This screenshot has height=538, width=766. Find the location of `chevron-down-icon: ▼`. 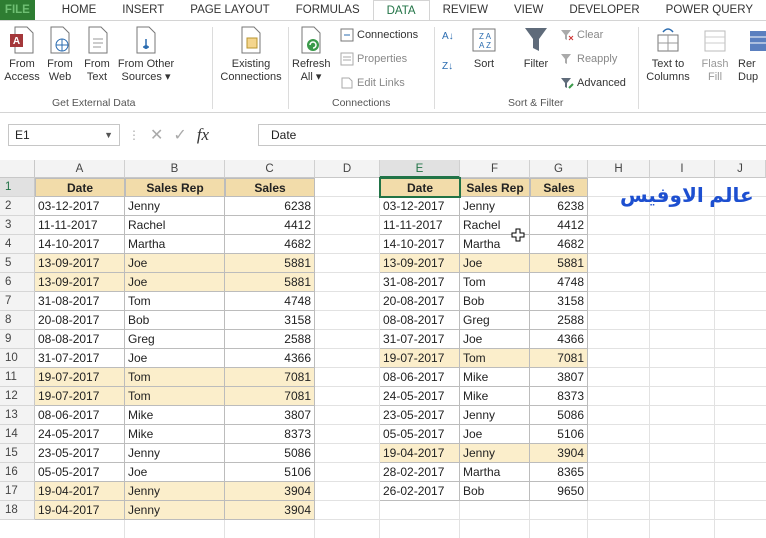

chevron-down-icon: ▼ is located at coordinates (108, 135).